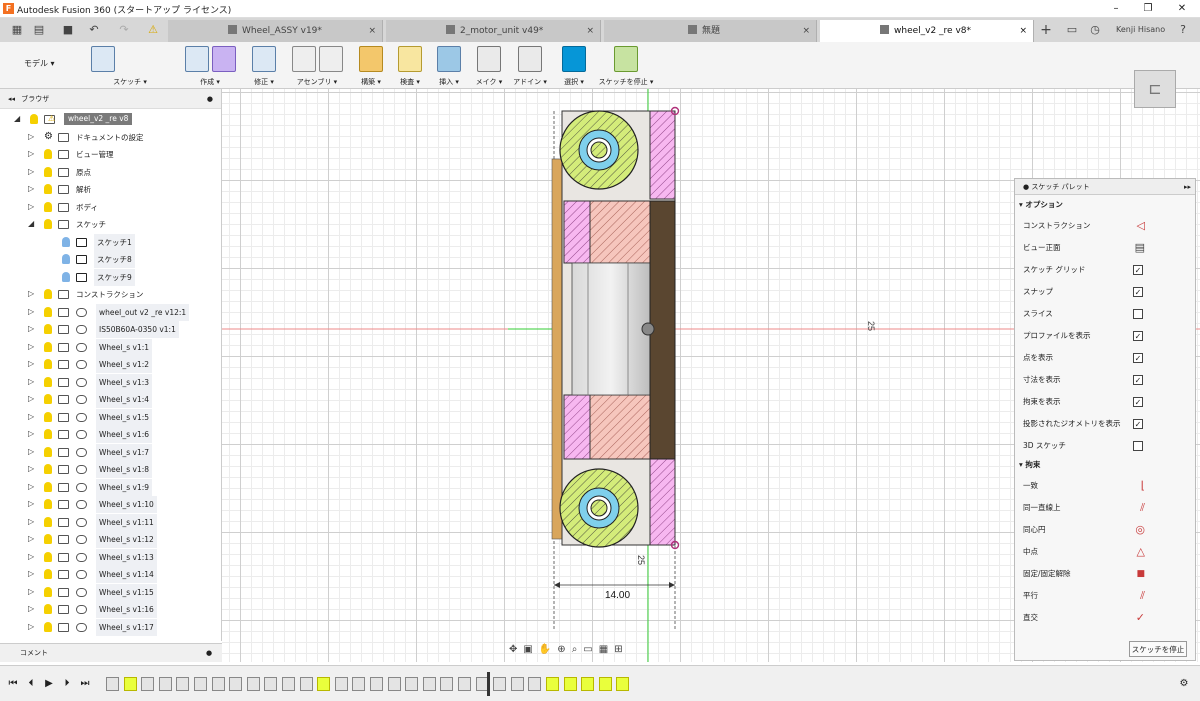 This screenshot has height=701, width=1200. I want to click on inspect-group: 検査 ▾, so click(410, 66).